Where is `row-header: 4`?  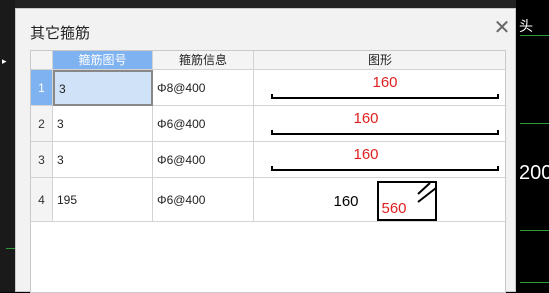
row-header: 4 is located at coordinates (42, 200).